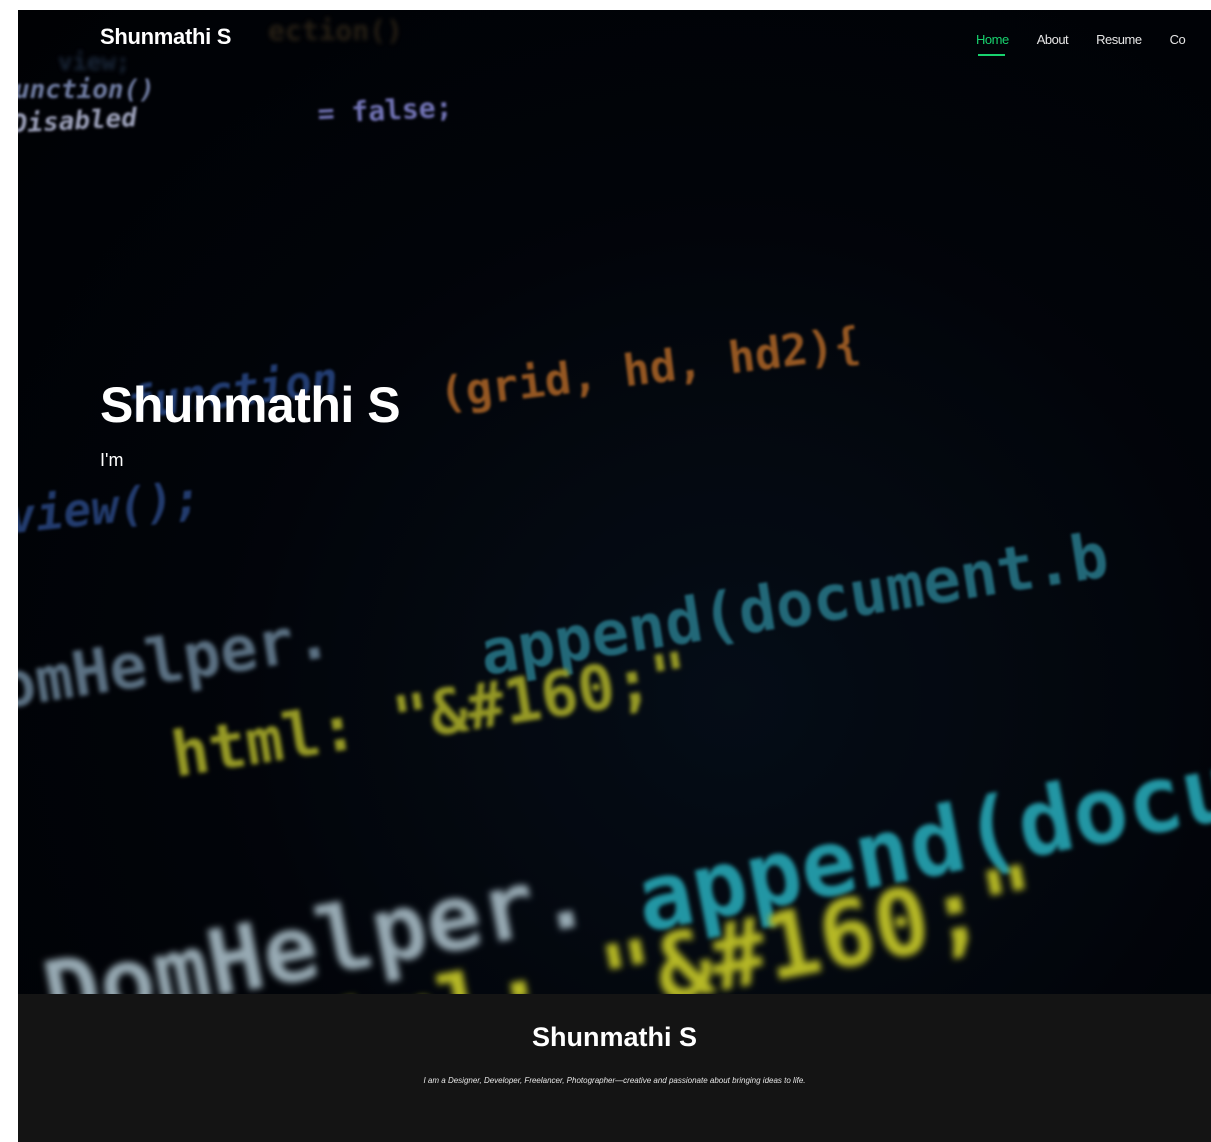 The image size is (1211, 1142). I want to click on hero-subtitle: I'm, so click(112, 460).